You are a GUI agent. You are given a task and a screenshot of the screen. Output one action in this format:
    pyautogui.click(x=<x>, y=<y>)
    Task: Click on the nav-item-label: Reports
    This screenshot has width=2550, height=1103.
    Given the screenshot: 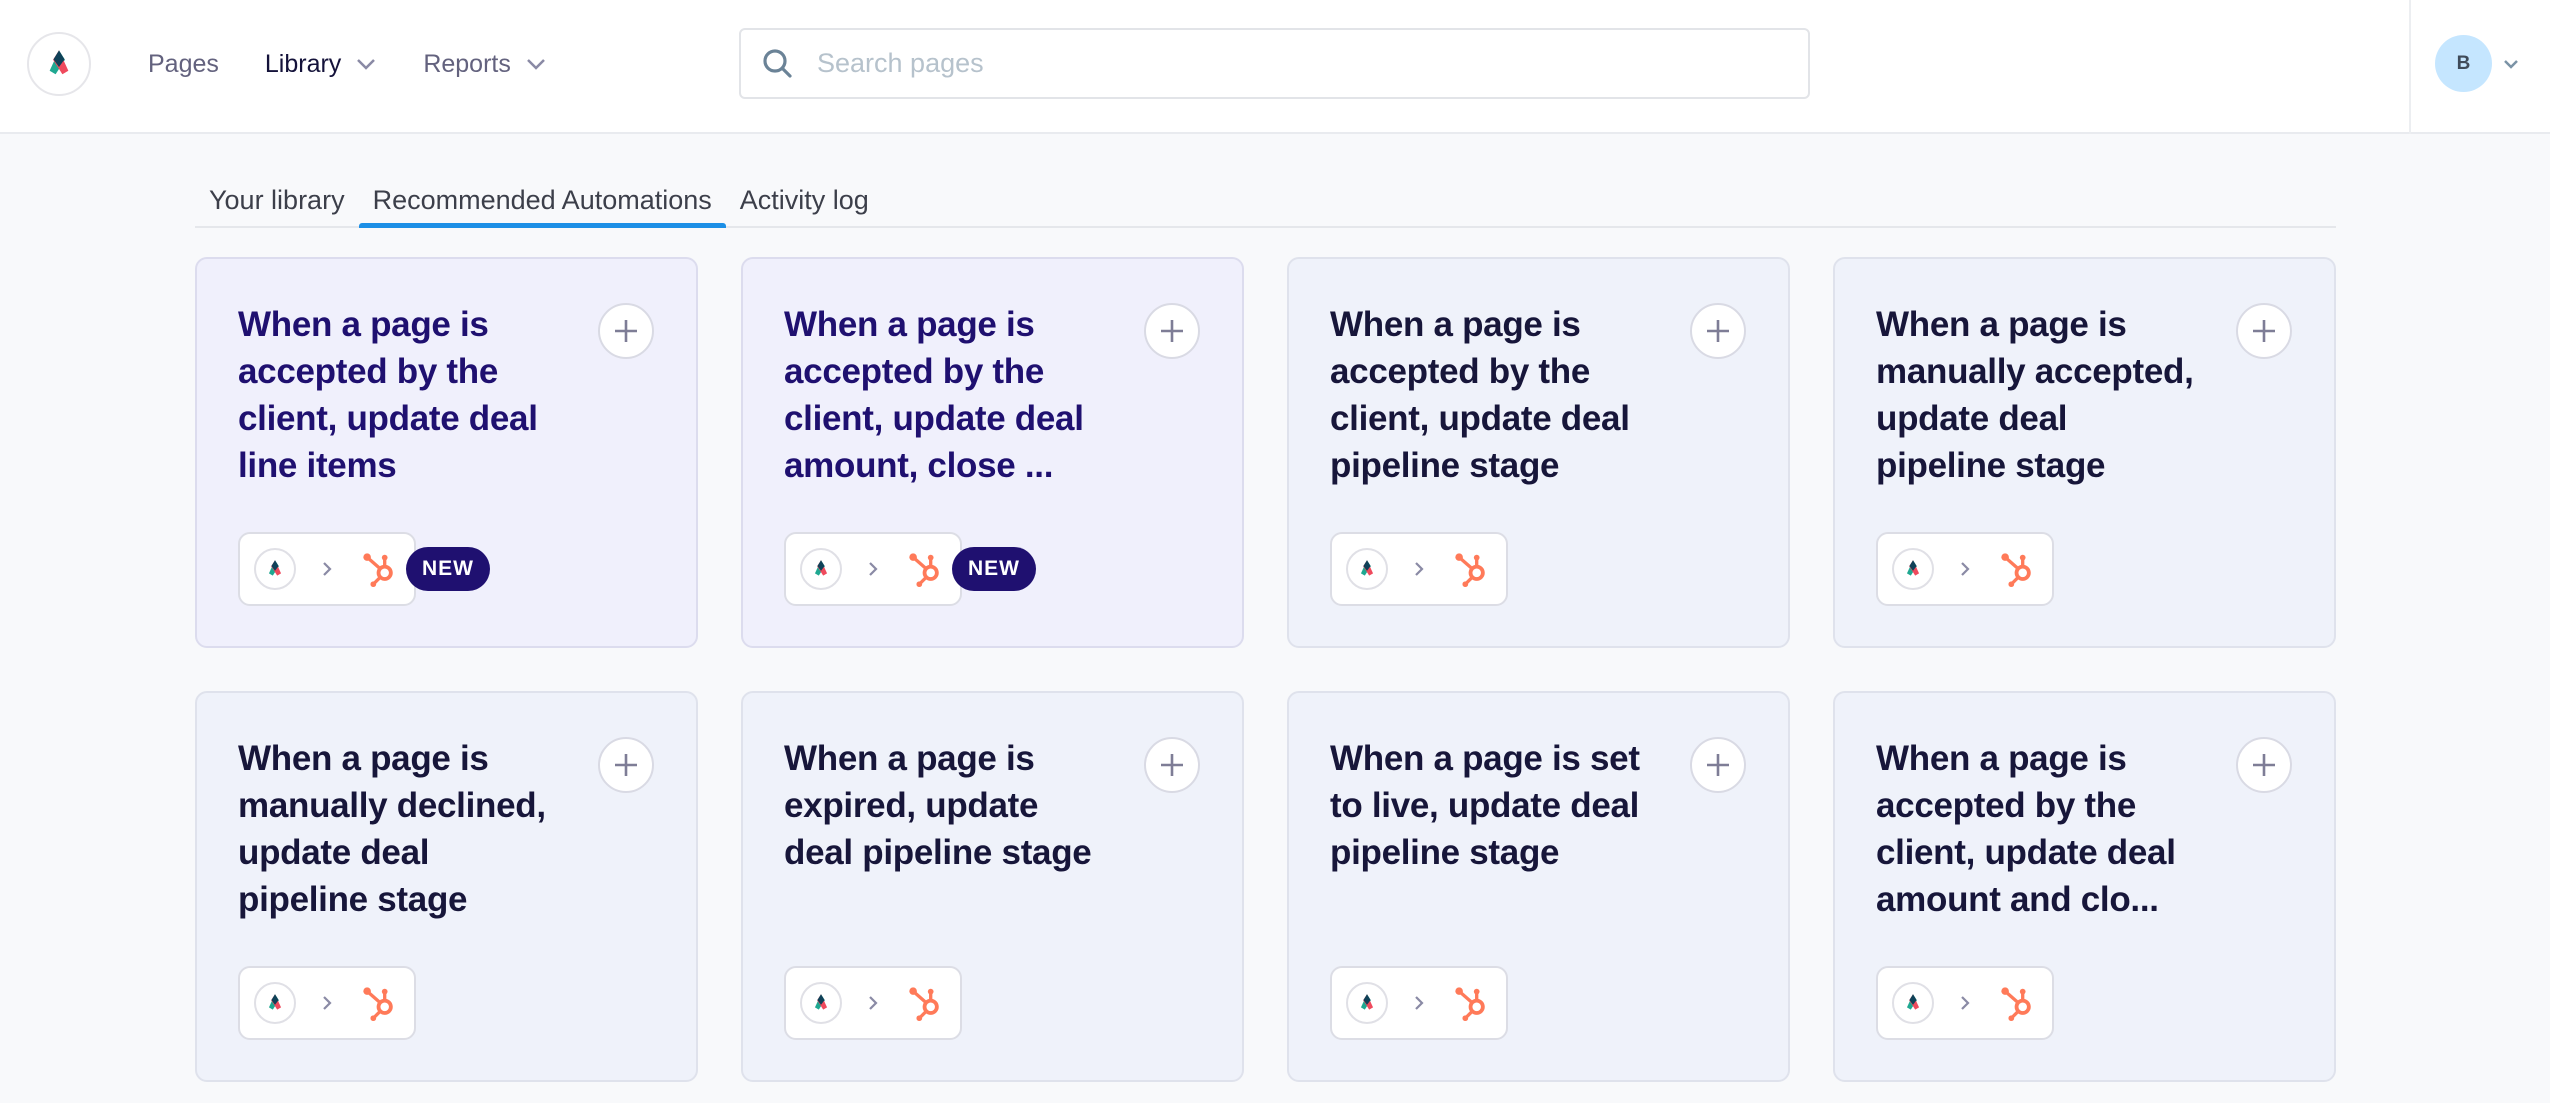 What is the action you would take?
    pyautogui.click(x=467, y=63)
    